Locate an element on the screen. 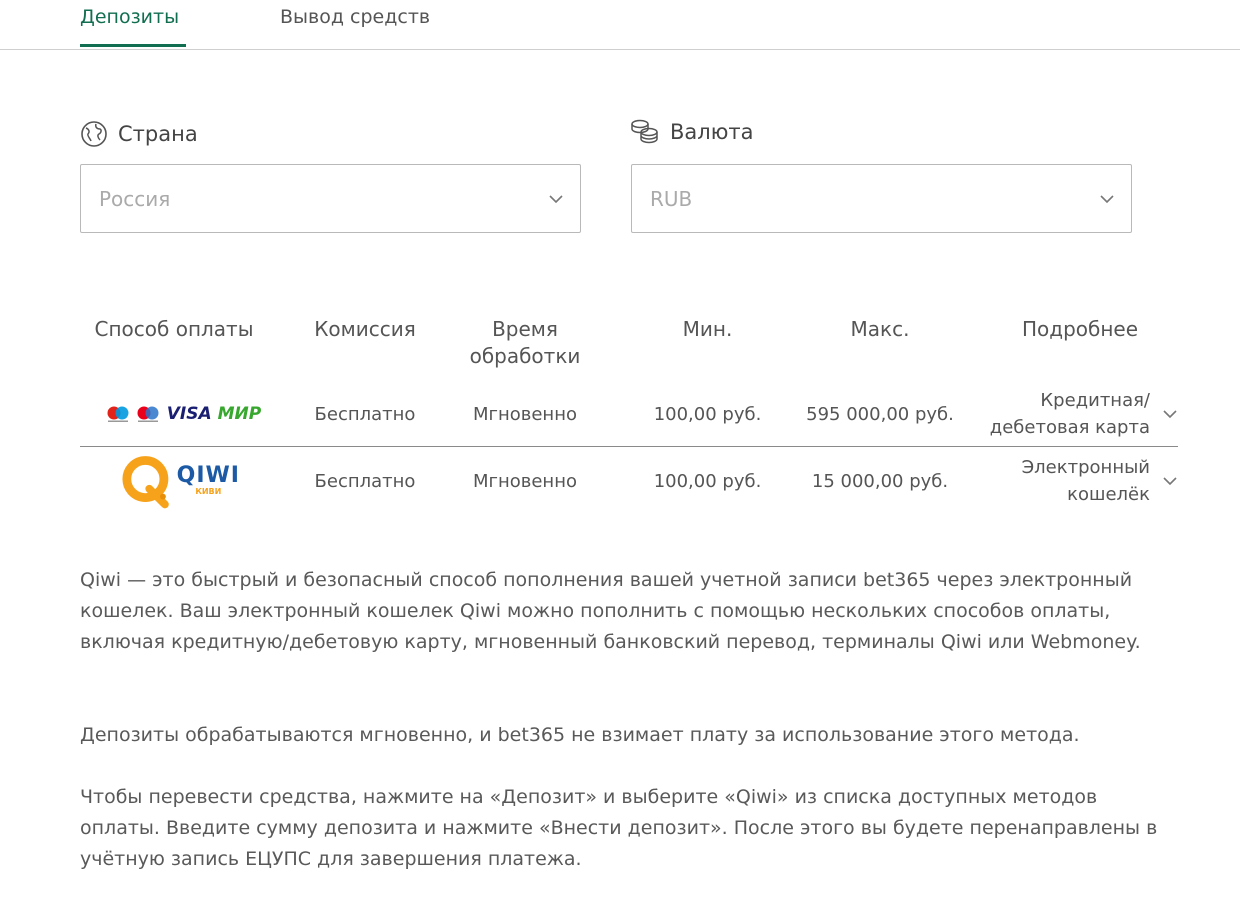 The height and width of the screenshot is (904, 1240). currency-select-value: RUB is located at coordinates (671, 199).